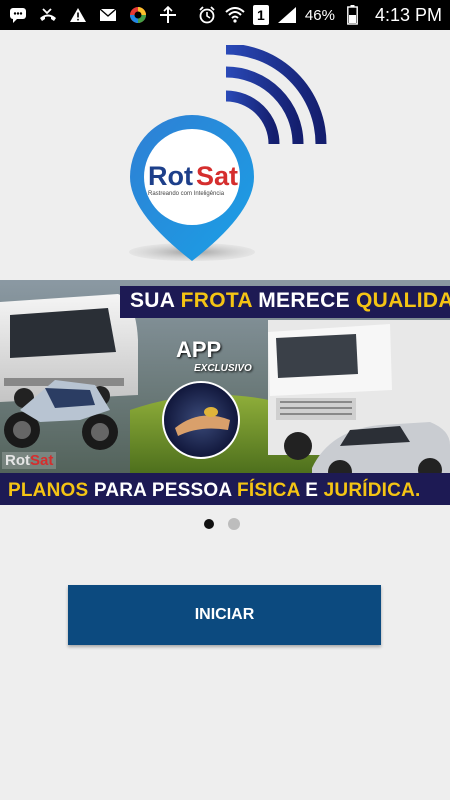  I want to click on headline-part2: FROTA, so click(216, 300).